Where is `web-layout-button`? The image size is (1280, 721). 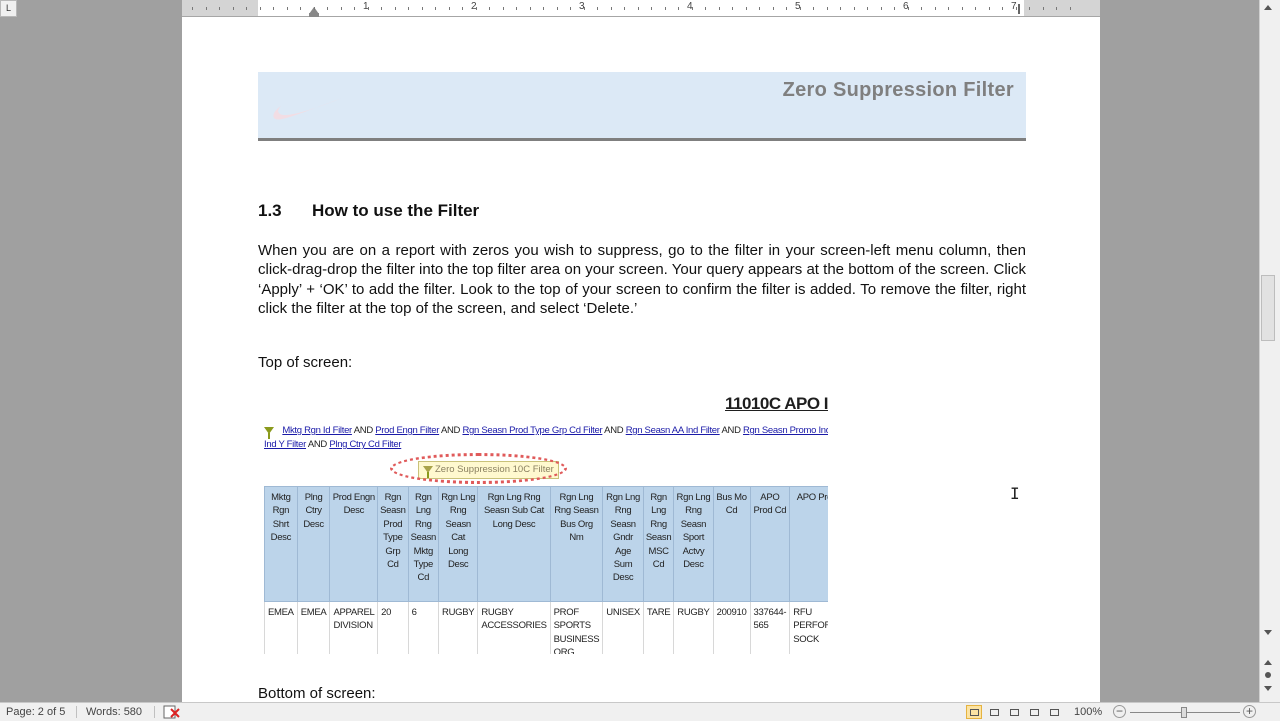 web-layout-button is located at coordinates (1014, 712).